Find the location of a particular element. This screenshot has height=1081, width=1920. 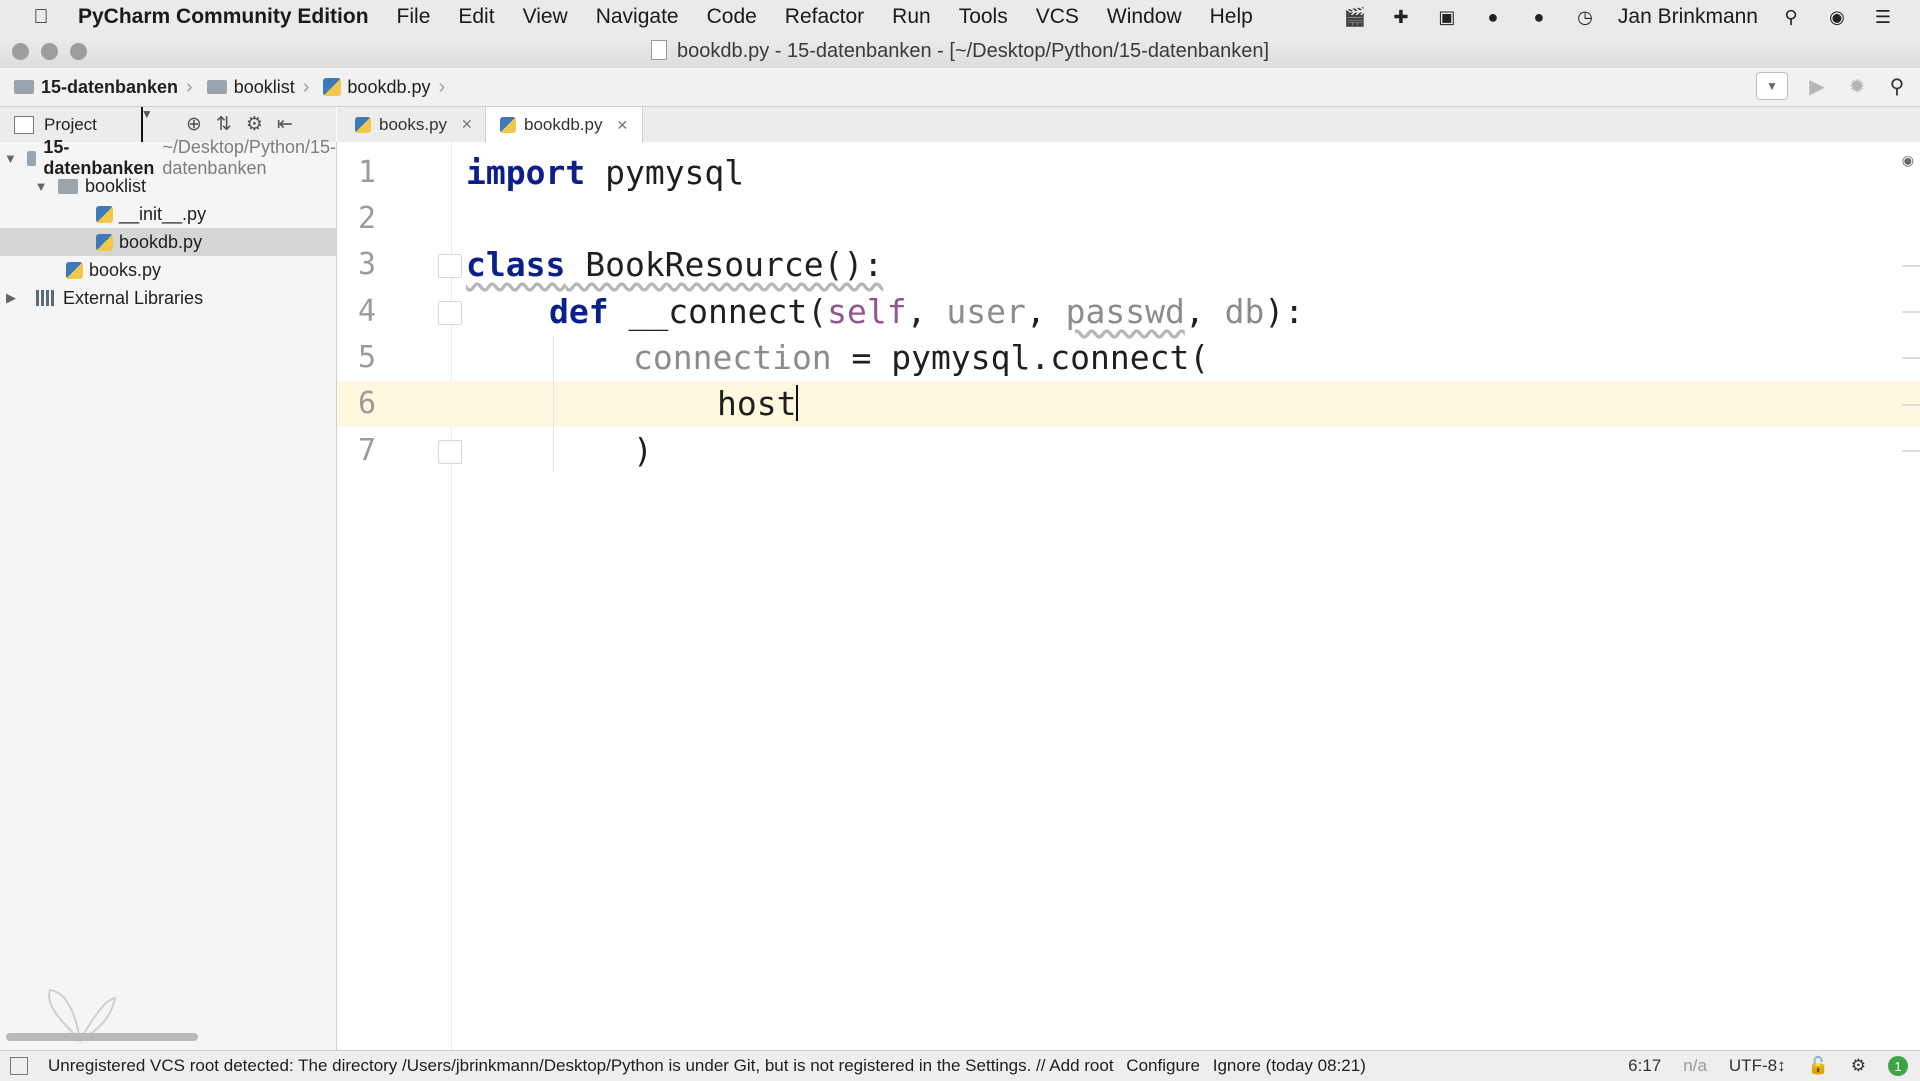

tree-horizontal-scrollbar is located at coordinates (102, 1037).